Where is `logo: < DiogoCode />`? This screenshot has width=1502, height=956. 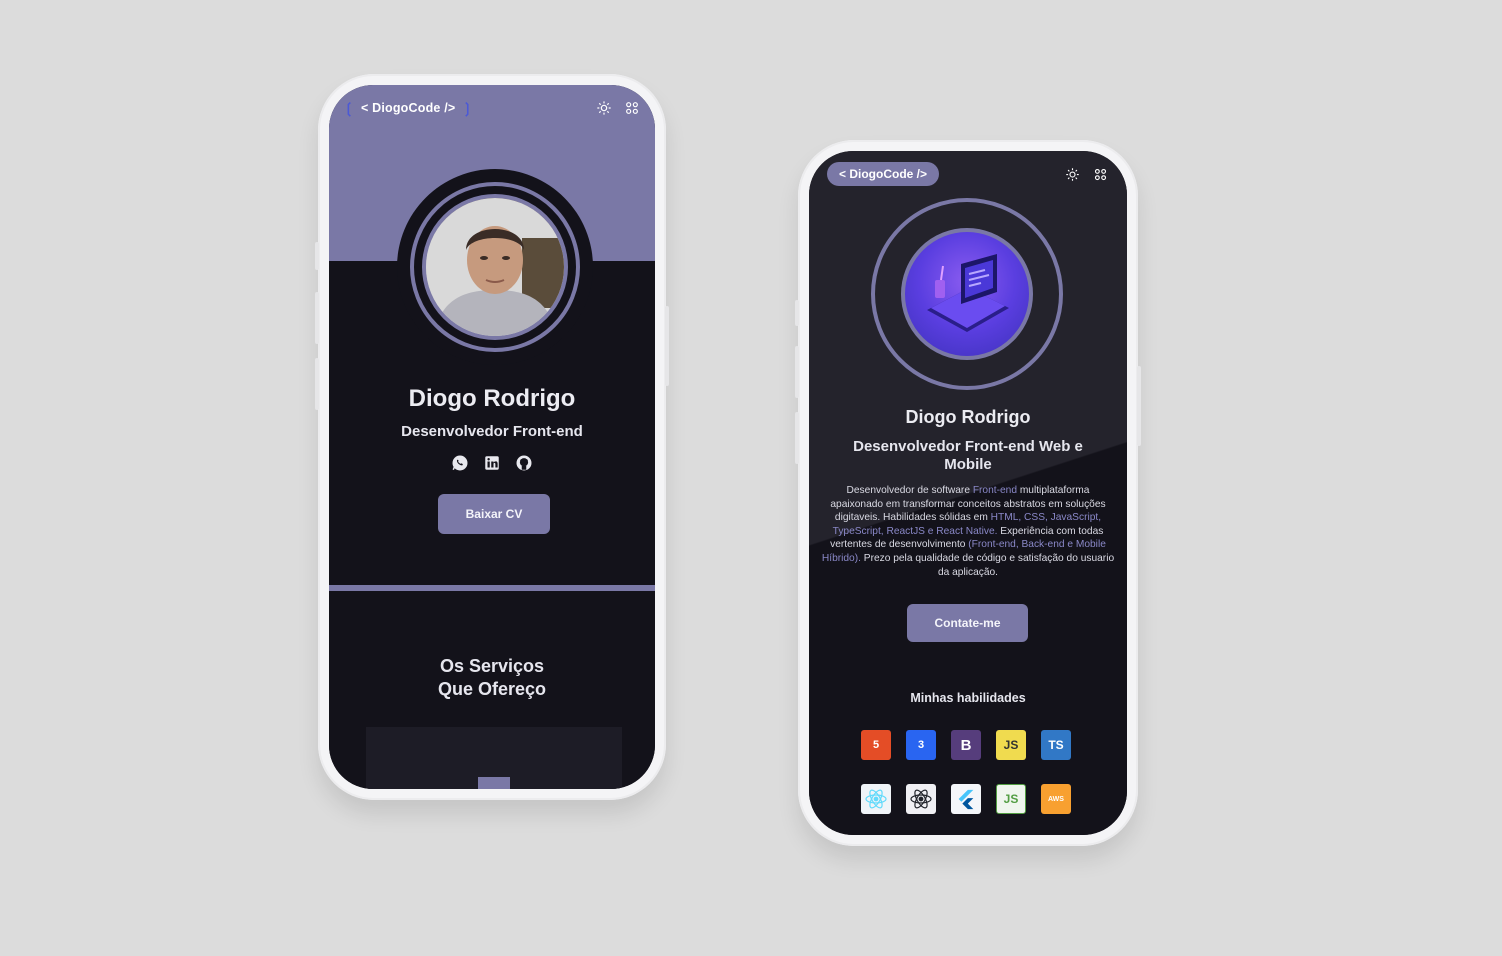
logo: < DiogoCode /> is located at coordinates (883, 174).